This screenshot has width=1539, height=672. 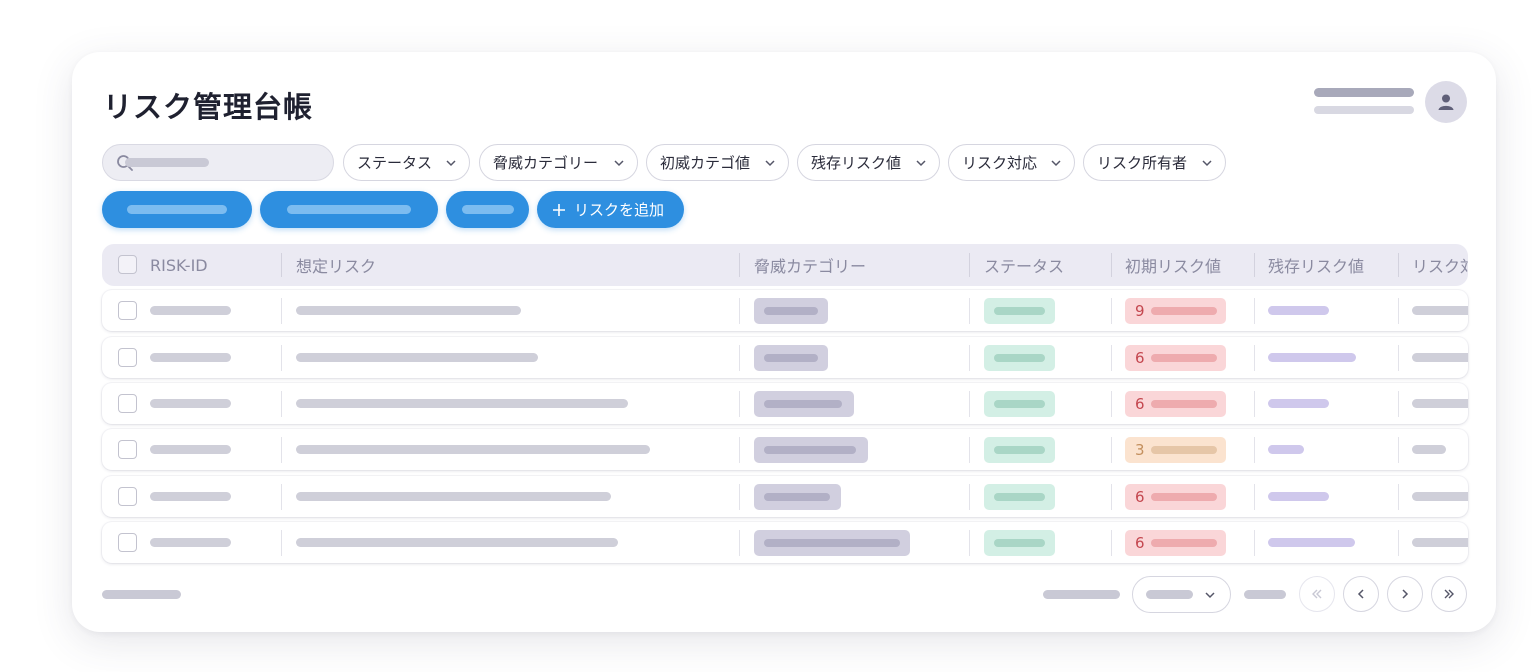 I want to click on user-icon, so click(x=1446, y=102).